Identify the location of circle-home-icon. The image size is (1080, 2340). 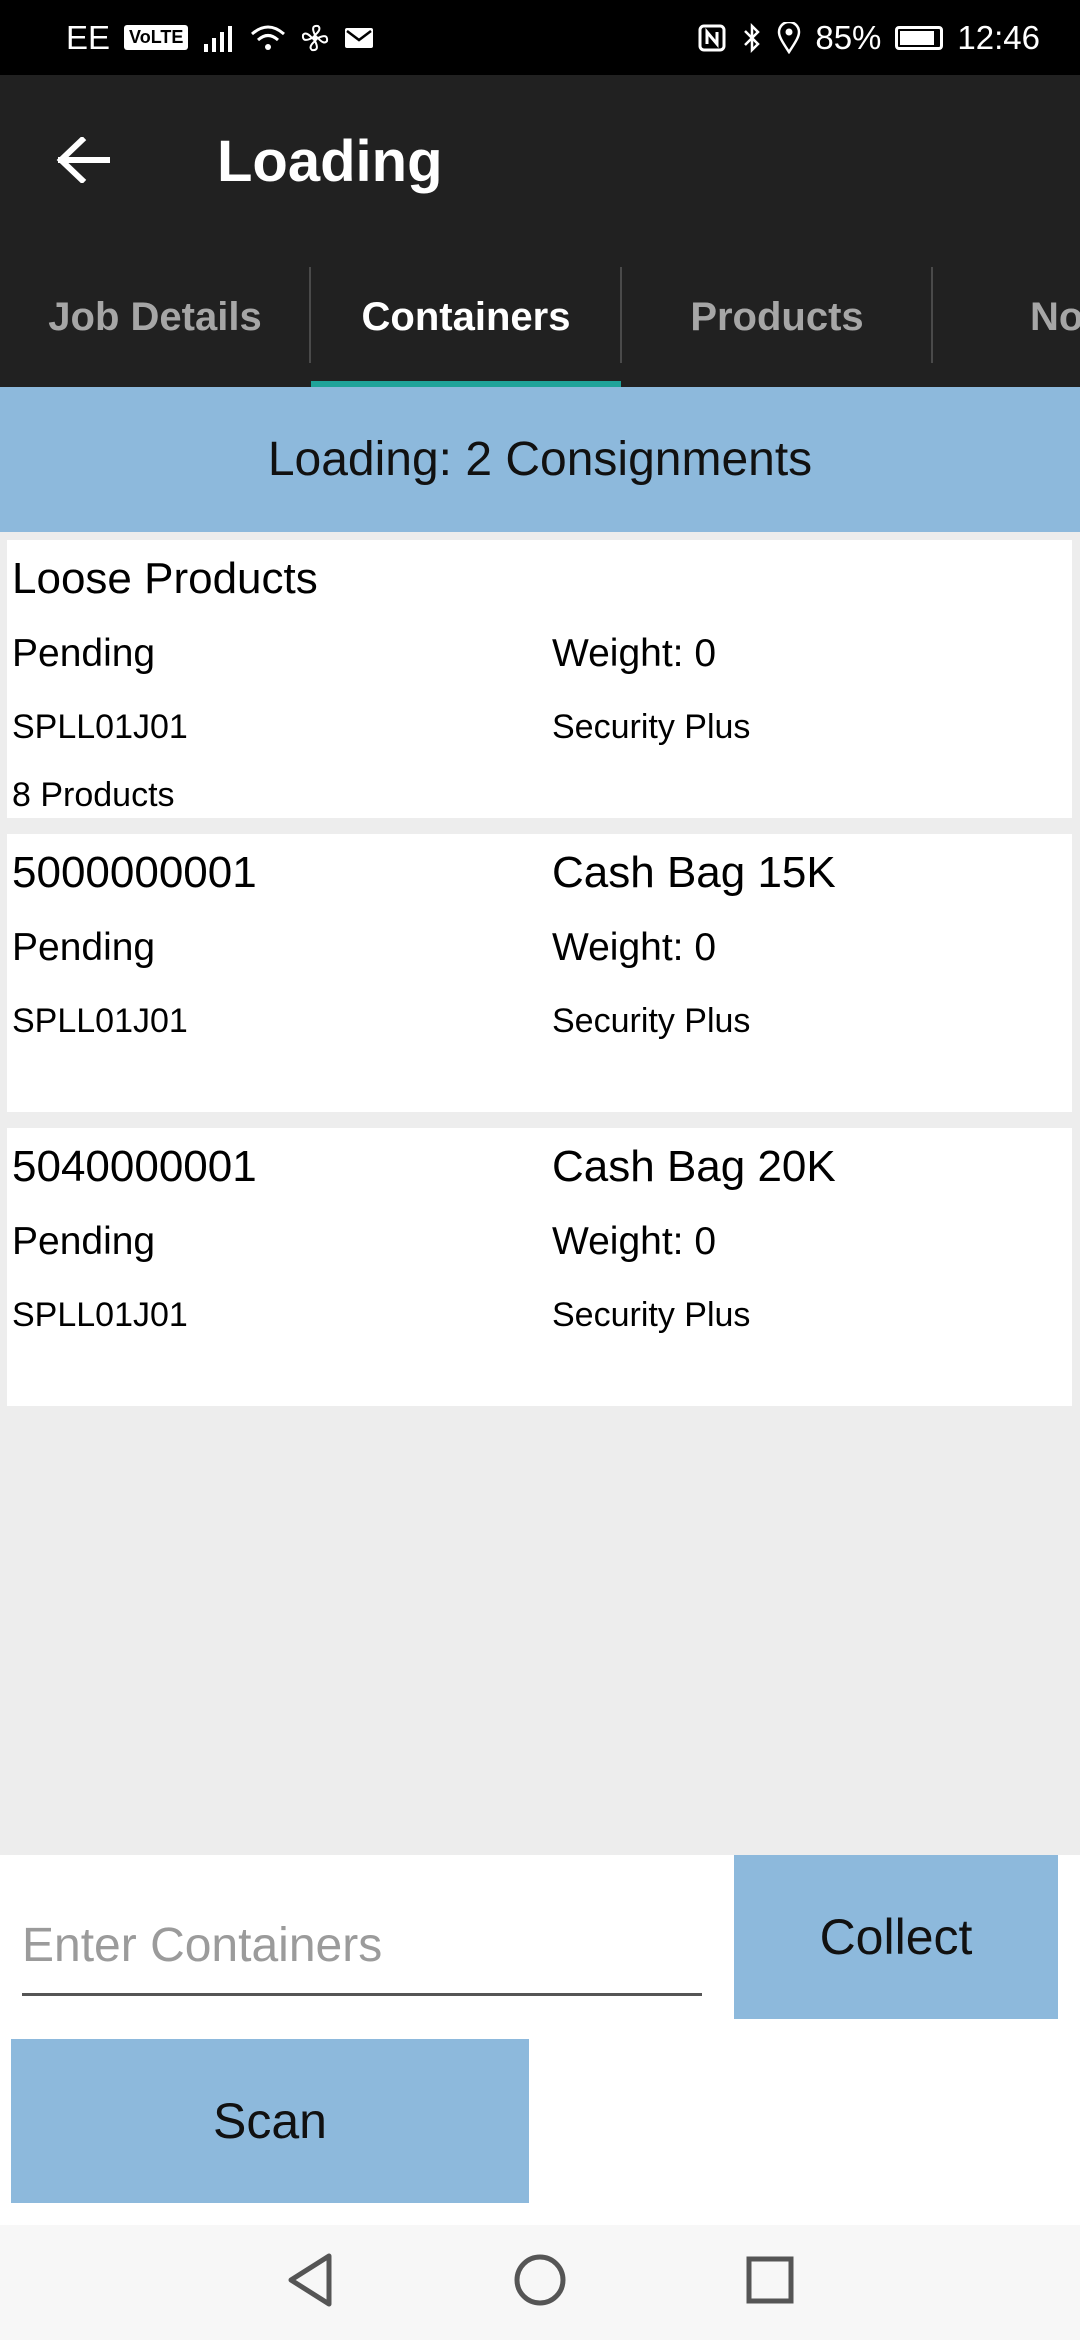
(540, 2282).